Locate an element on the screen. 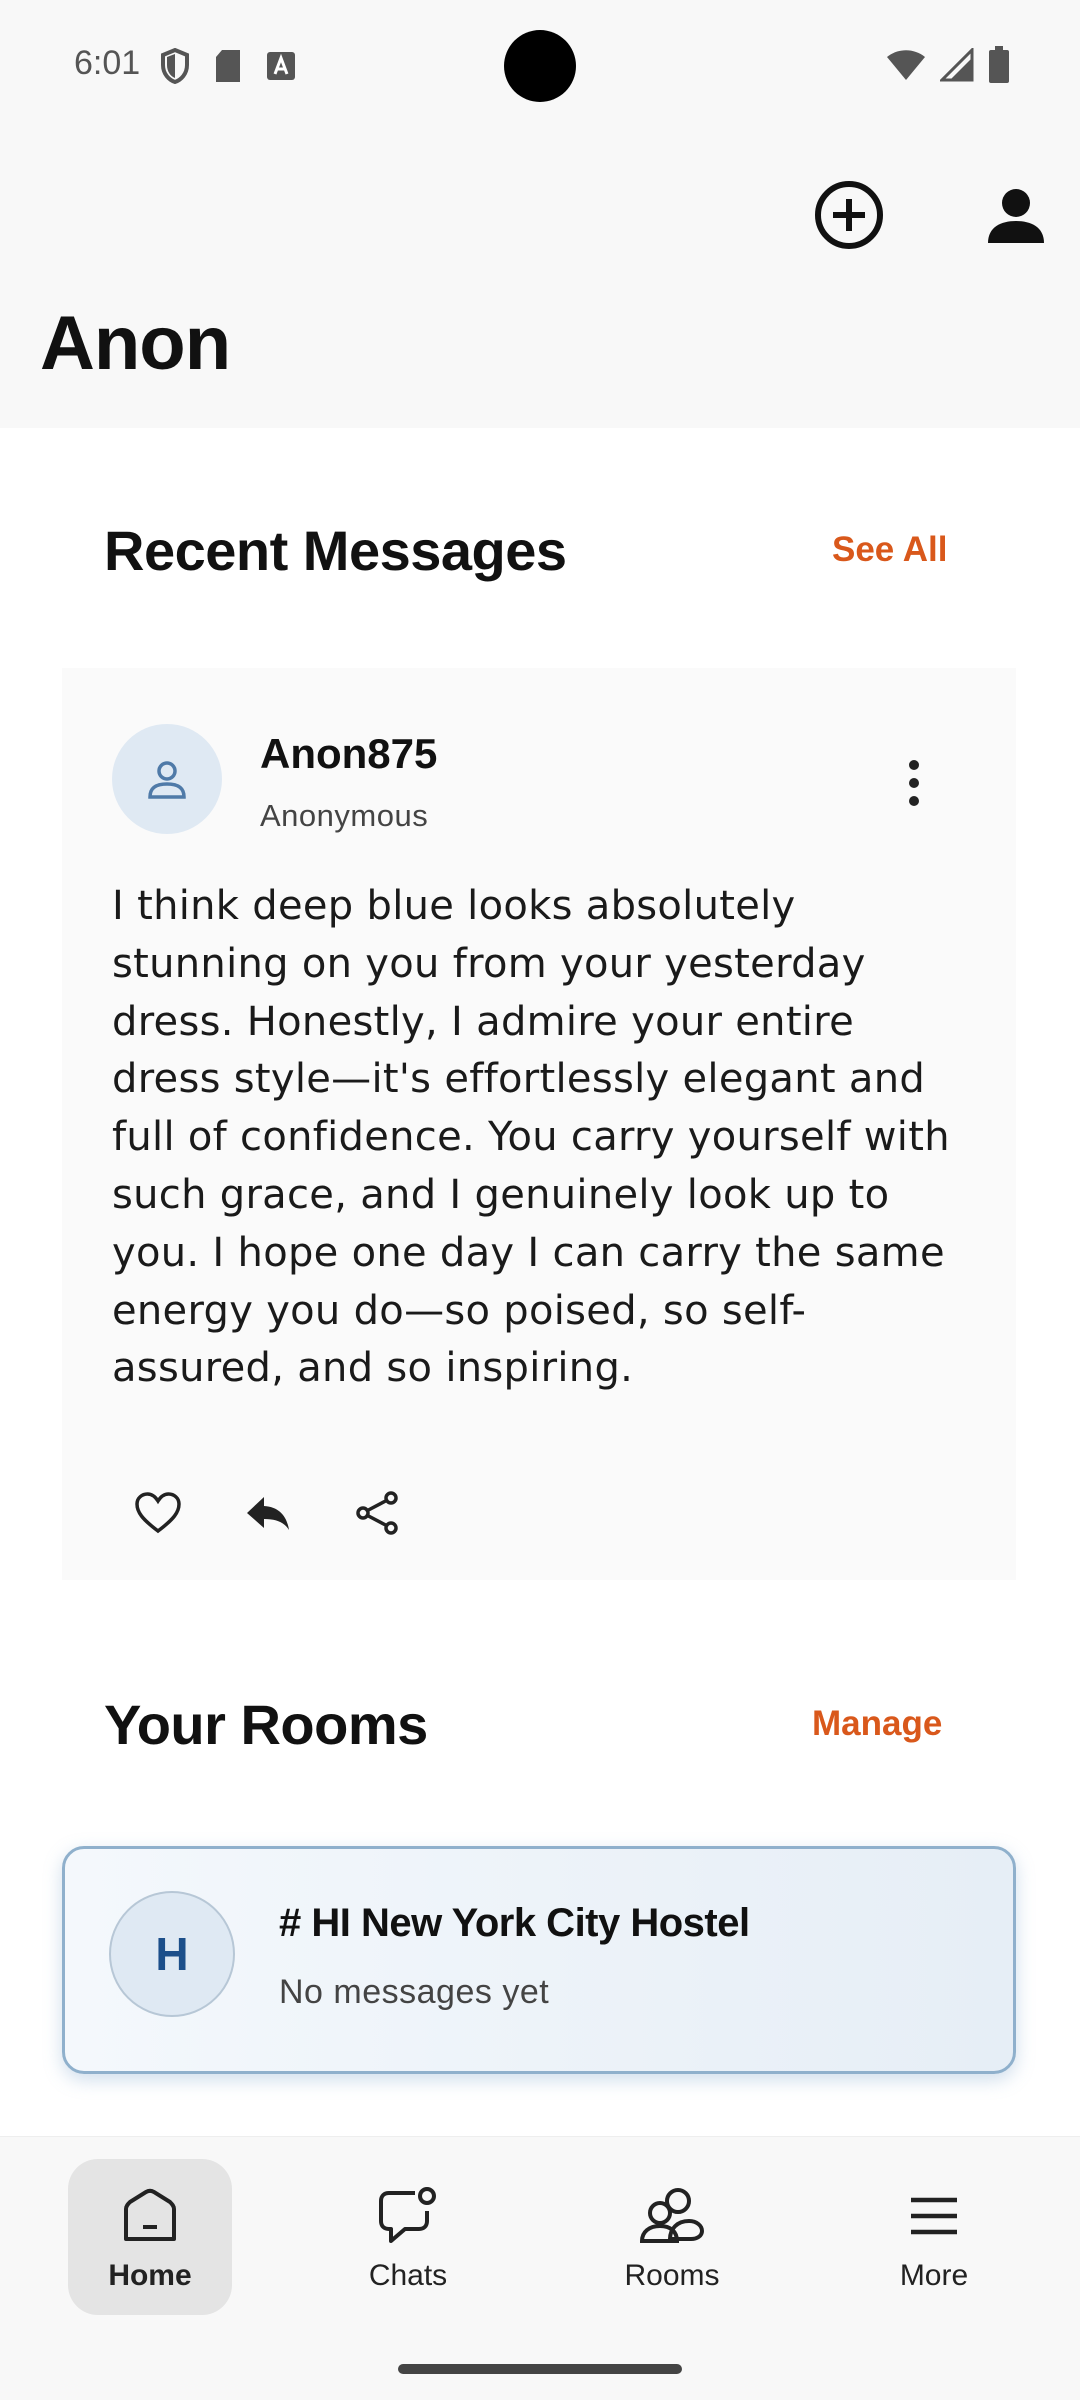  reply-icon is located at coordinates (268, 1513).